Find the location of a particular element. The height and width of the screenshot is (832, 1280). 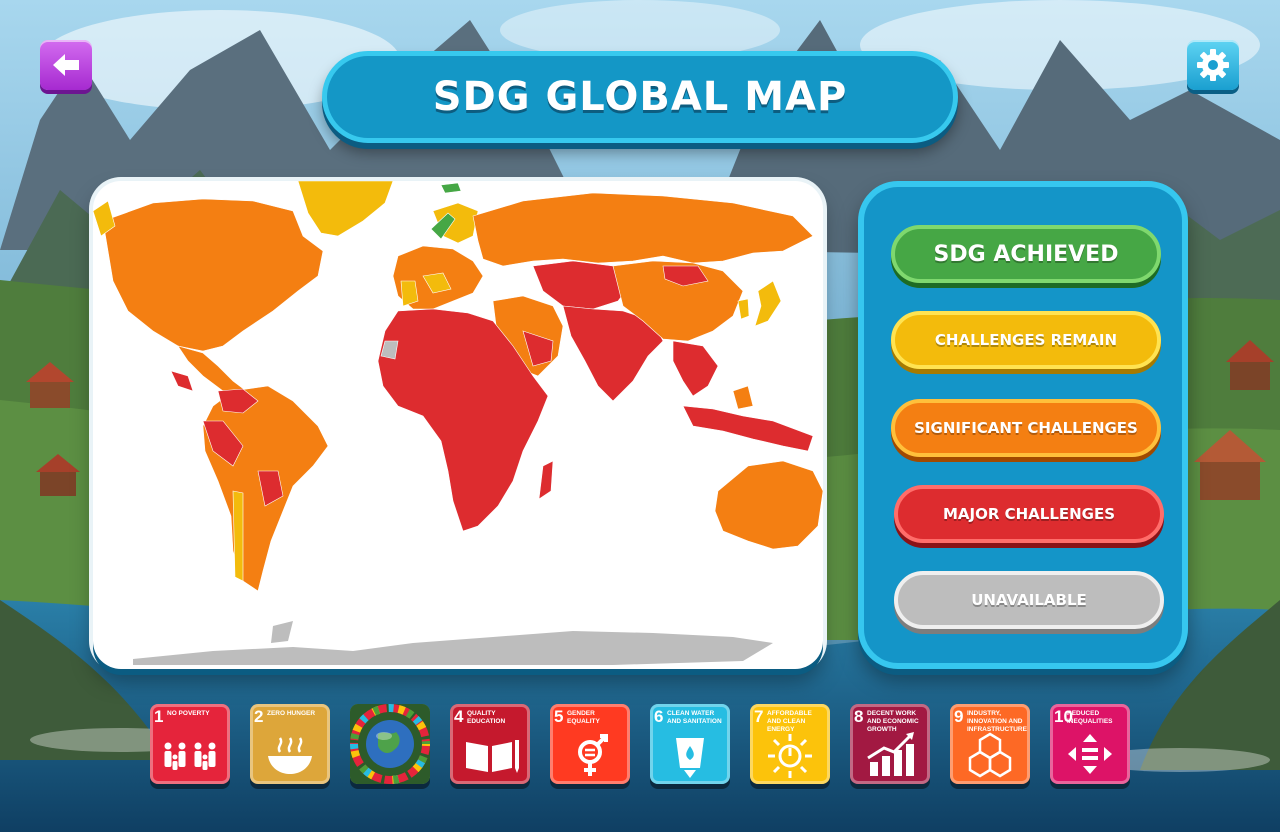

legend-significant-challenges-button: SIGNIFICANT CHALLENGES is located at coordinates (1026, 428).